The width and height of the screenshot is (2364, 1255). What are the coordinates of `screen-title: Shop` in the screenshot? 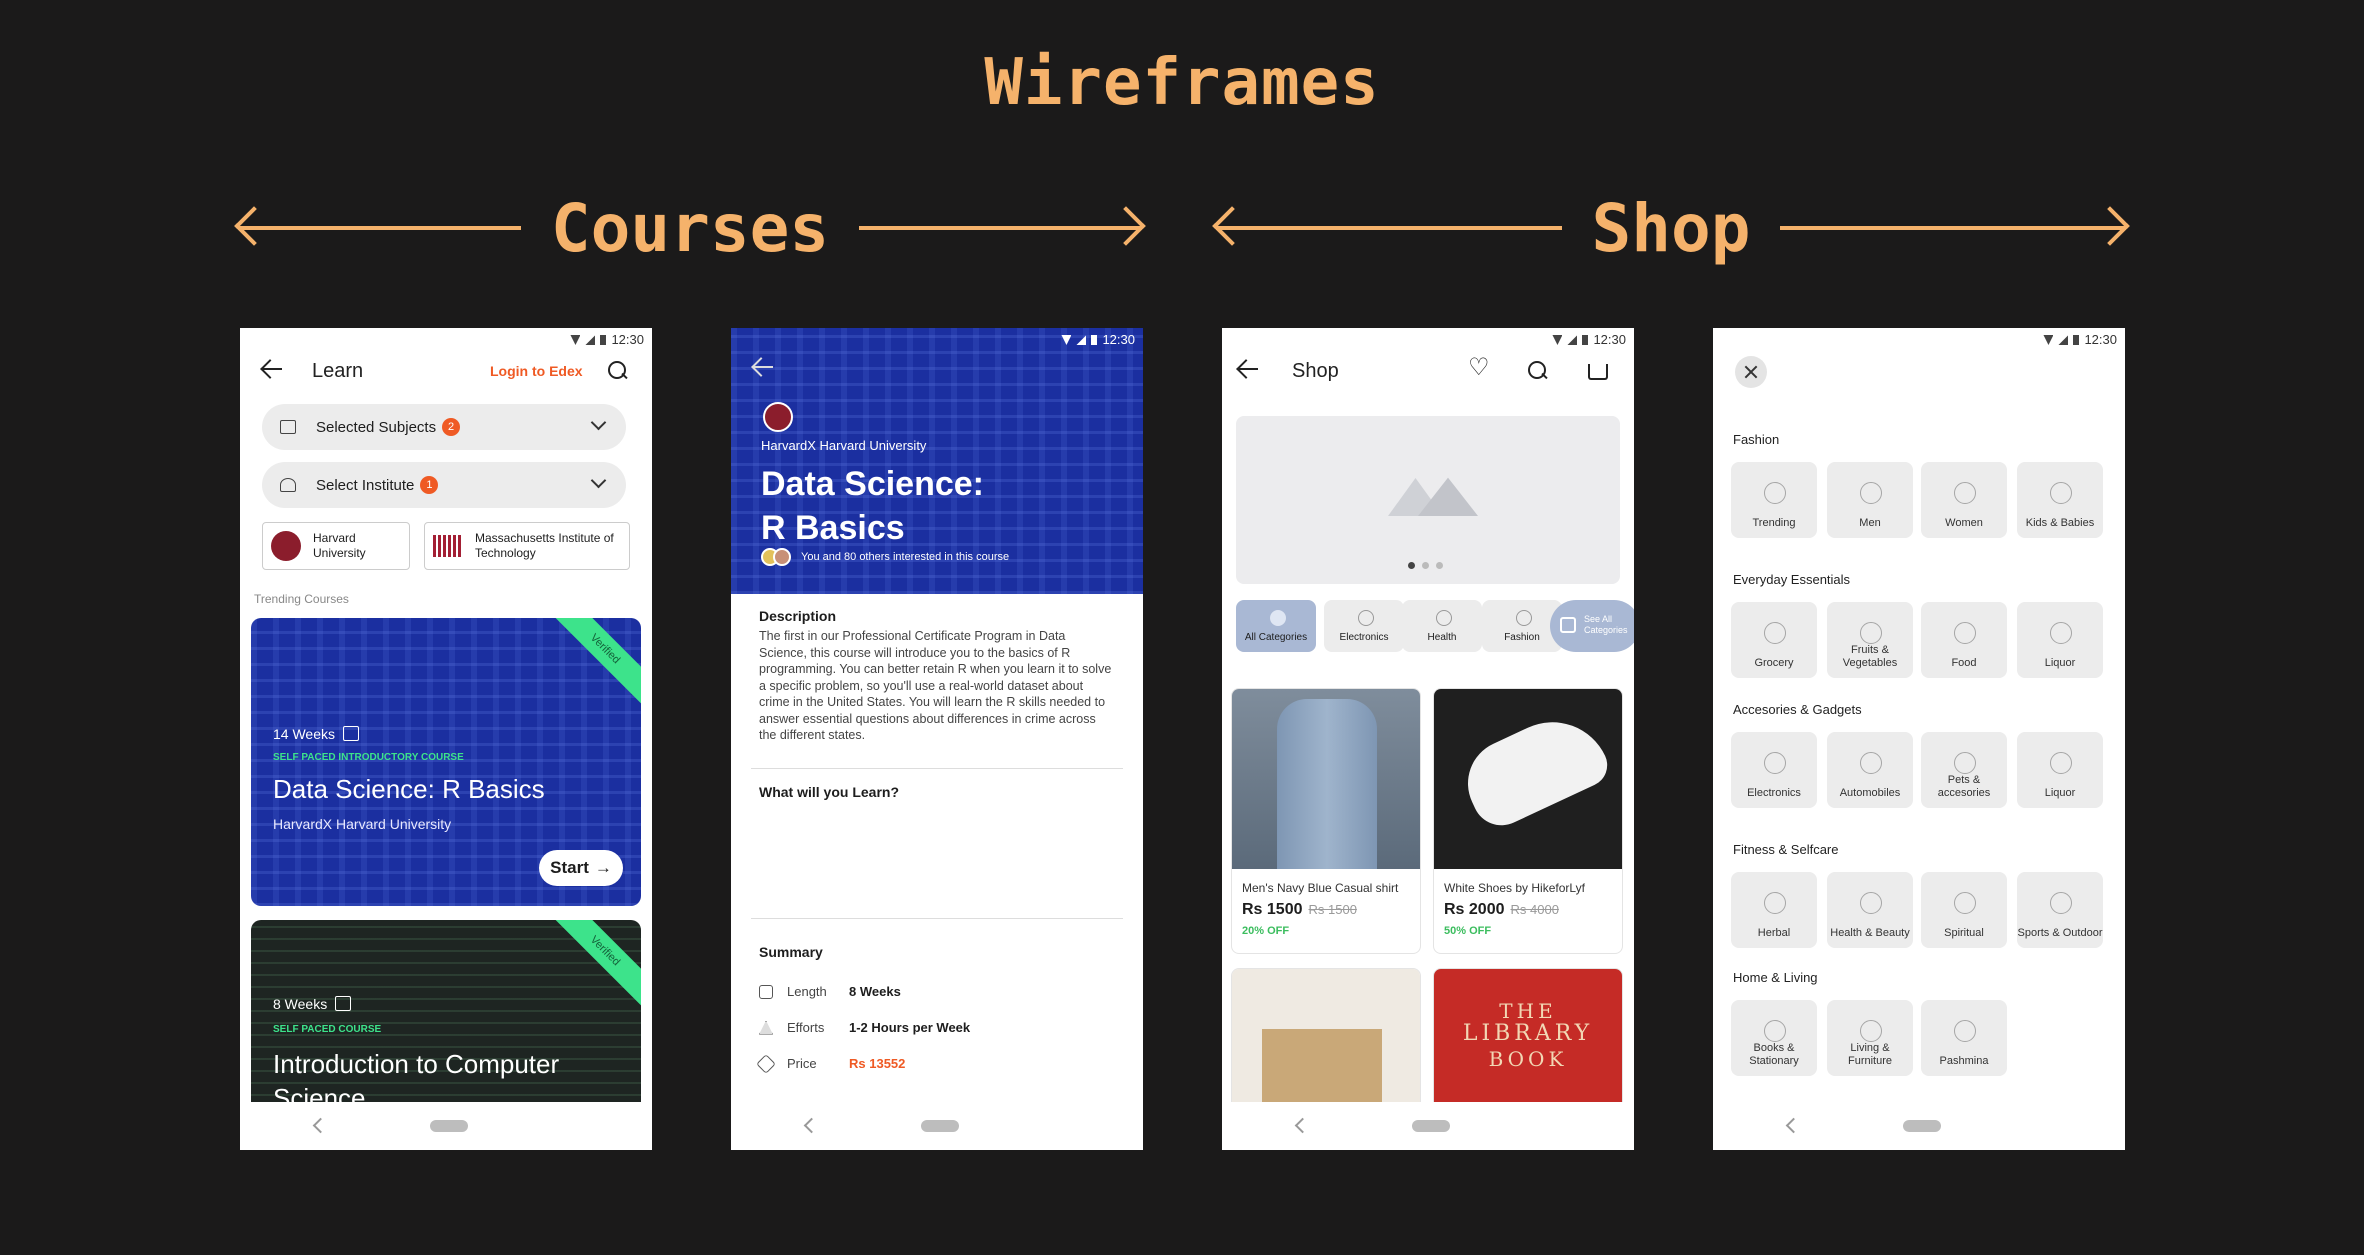 It's located at (1315, 371).